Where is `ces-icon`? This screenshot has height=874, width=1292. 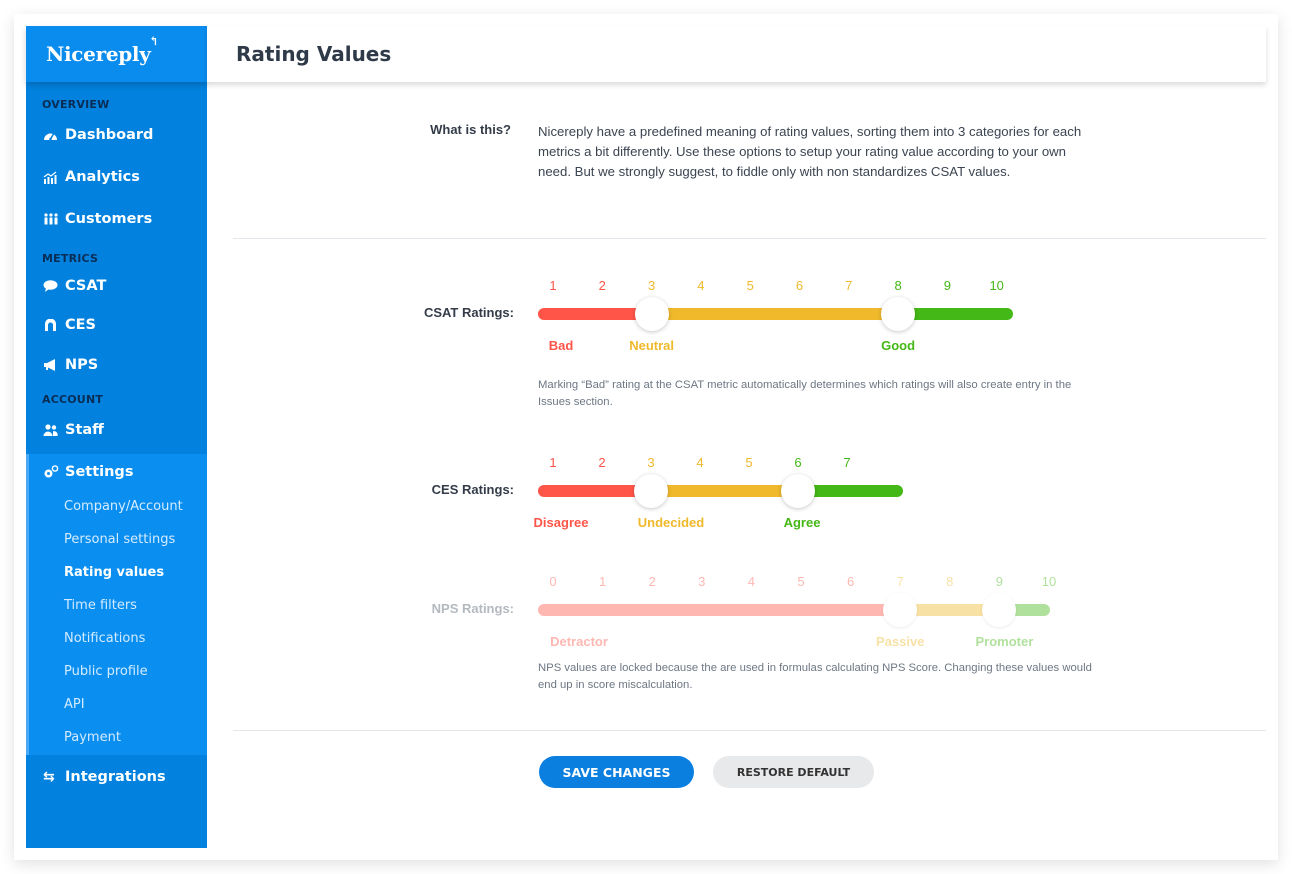 ces-icon is located at coordinates (53, 325).